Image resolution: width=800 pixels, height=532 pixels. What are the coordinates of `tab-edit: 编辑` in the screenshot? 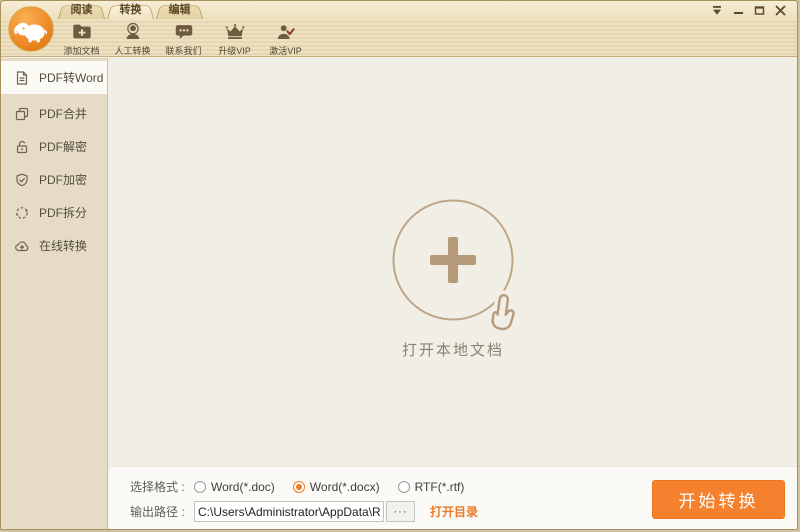 It's located at (179, 10).